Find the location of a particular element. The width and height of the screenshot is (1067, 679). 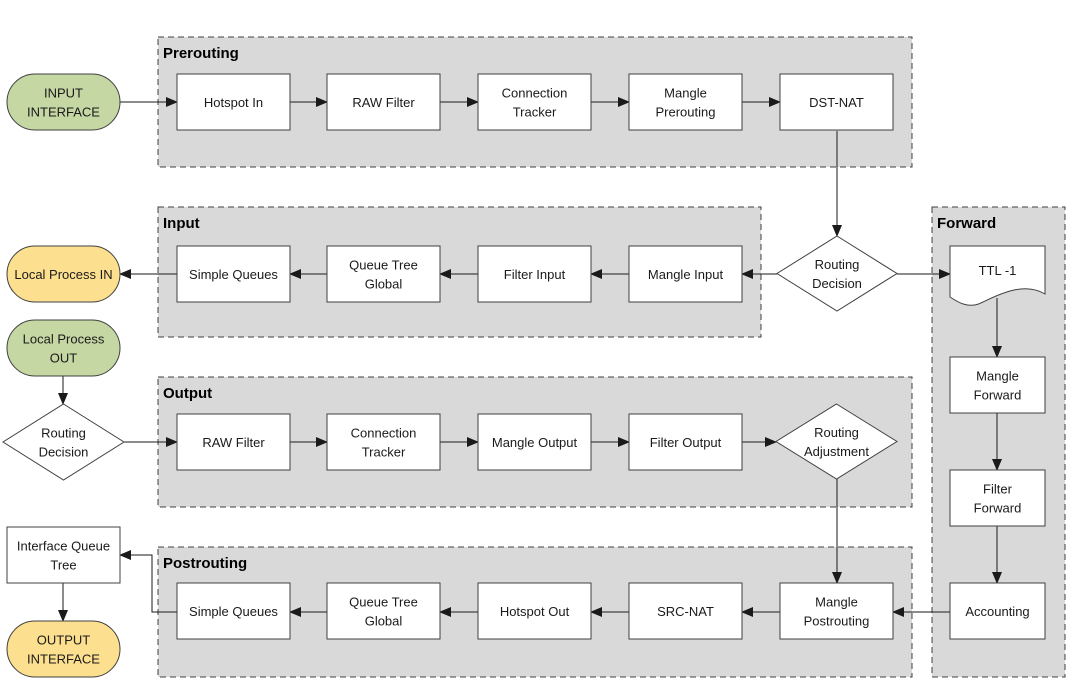

node-label: Hotspot Out is located at coordinates (535, 611).